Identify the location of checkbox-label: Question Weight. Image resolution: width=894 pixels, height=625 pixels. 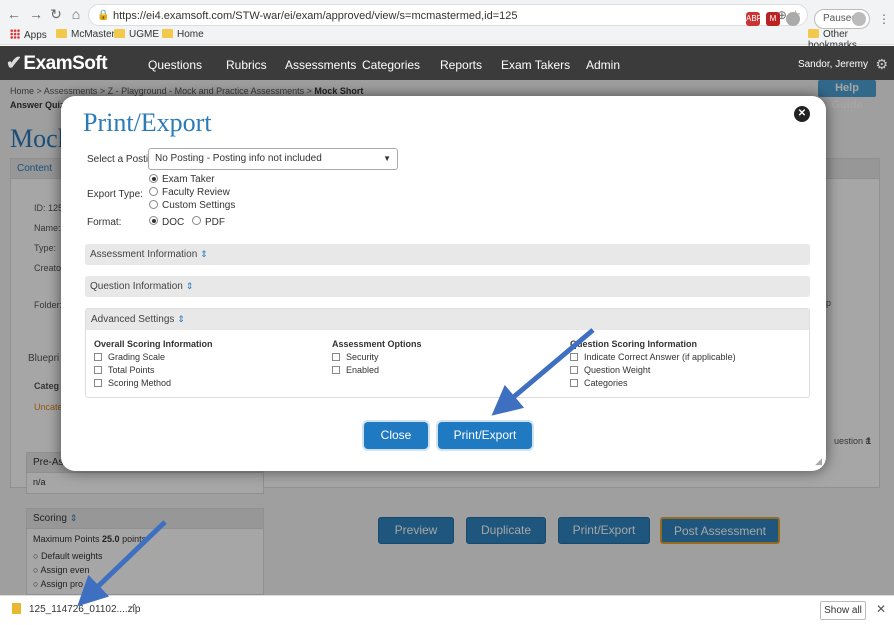
(617, 370).